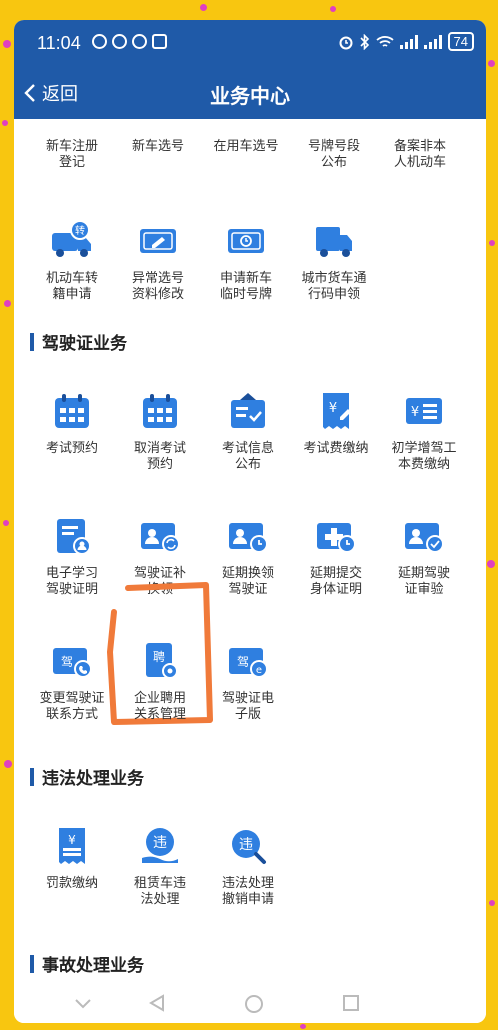  Describe the element at coordinates (29, 93) in the screenshot. I see `chevron-left-icon` at that location.